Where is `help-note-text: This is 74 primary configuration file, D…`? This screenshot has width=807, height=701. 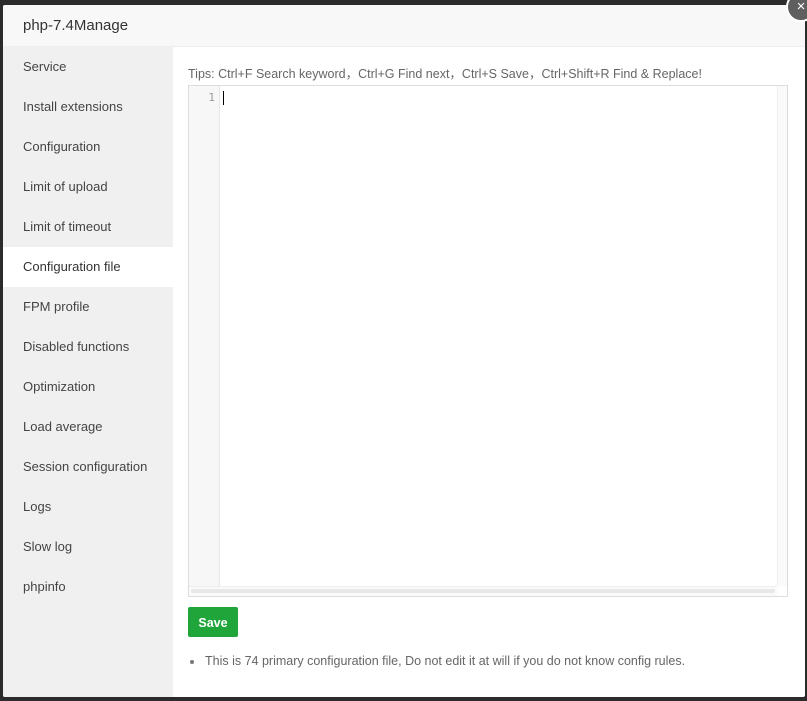 help-note-text: This is 74 primary configuration file, D… is located at coordinates (445, 661).